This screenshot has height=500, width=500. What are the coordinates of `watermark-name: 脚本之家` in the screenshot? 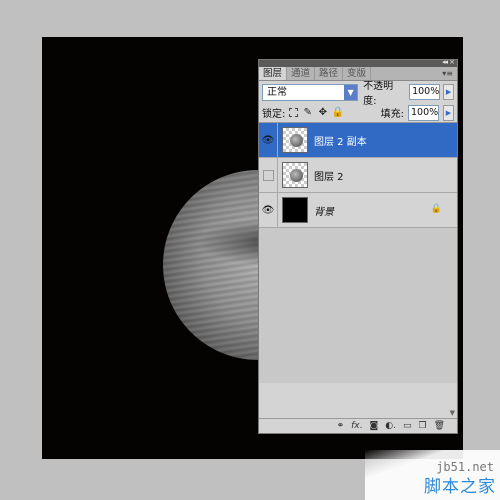 It's located at (460, 487).